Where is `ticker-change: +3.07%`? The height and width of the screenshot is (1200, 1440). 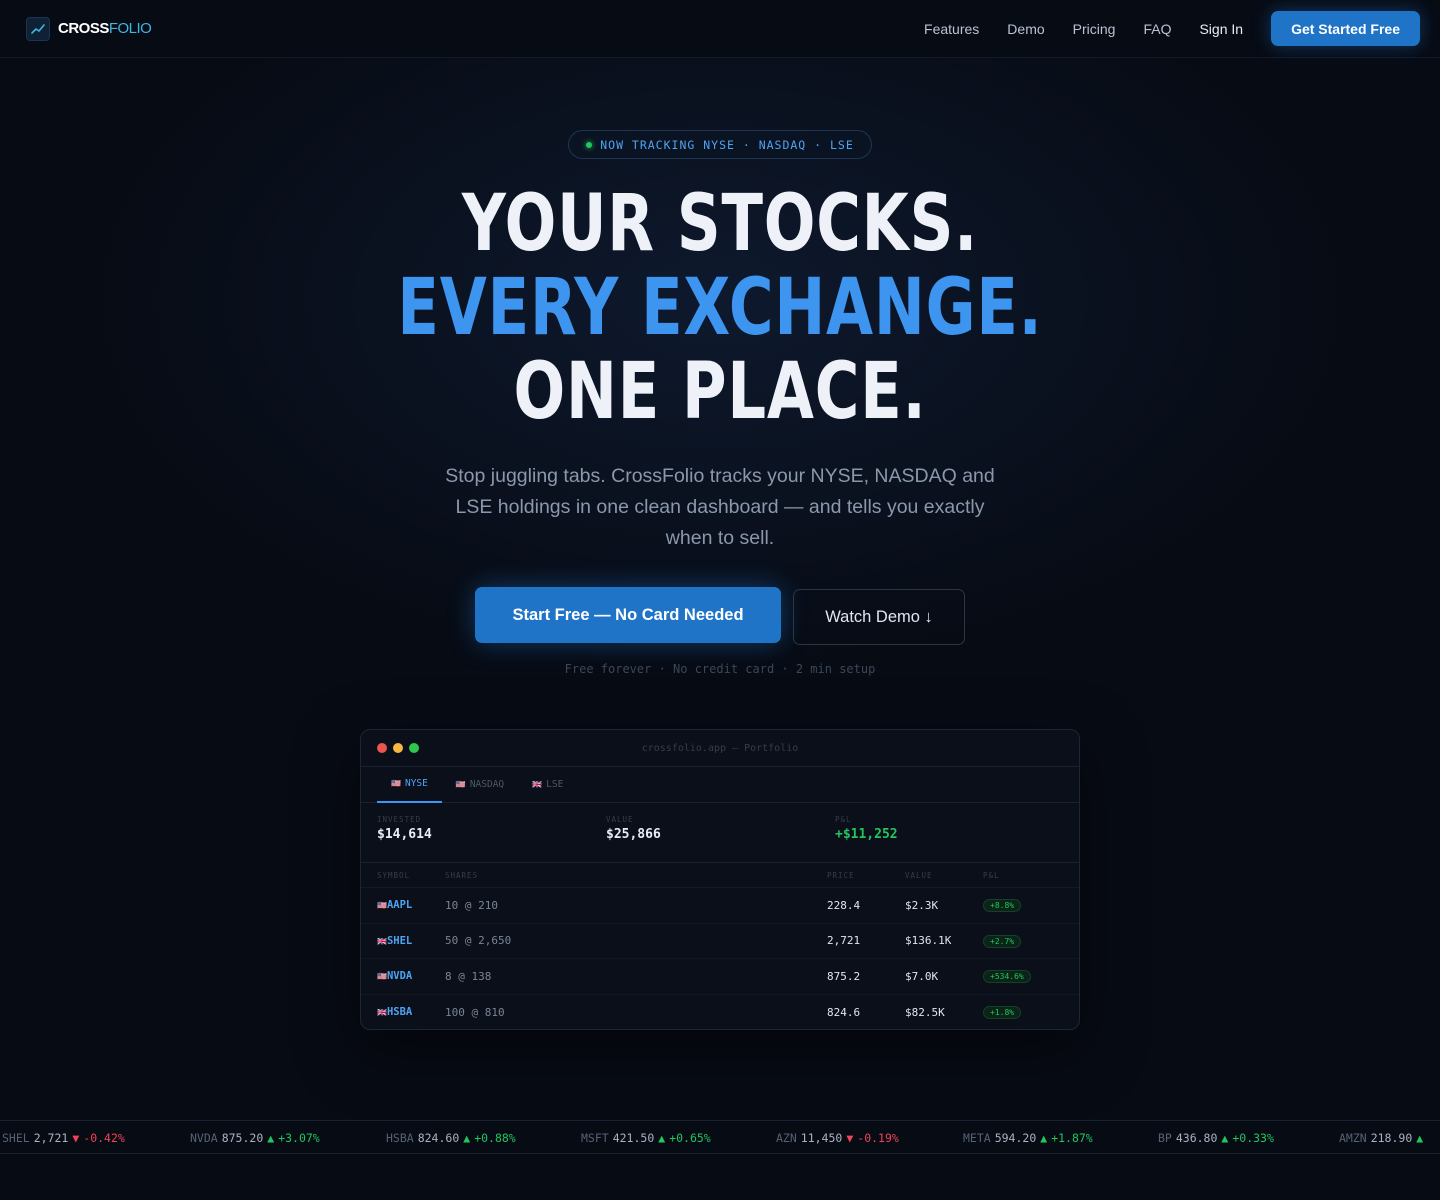
ticker-change: +3.07% is located at coordinates (299, 1138).